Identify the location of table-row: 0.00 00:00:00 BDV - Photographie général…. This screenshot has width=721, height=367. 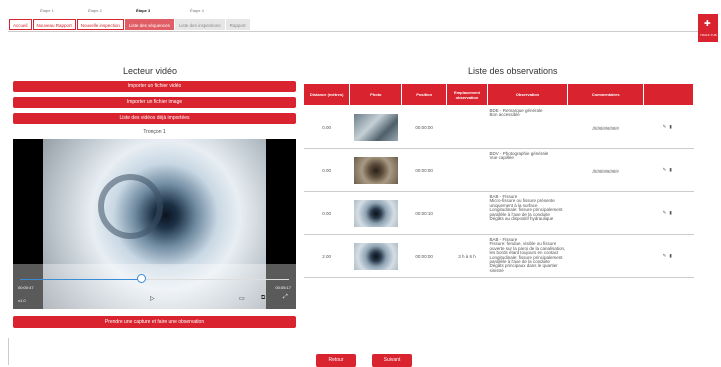
(498, 170).